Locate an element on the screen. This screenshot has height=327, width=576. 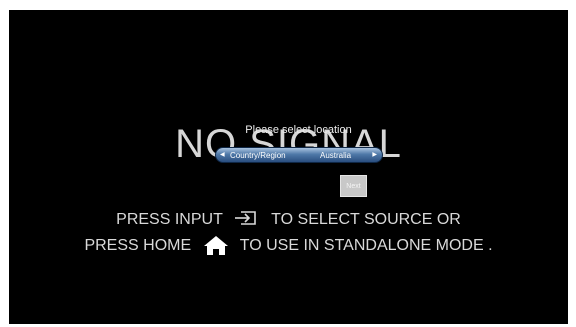
left-arrow-icon: ◀ is located at coordinates (222, 154).